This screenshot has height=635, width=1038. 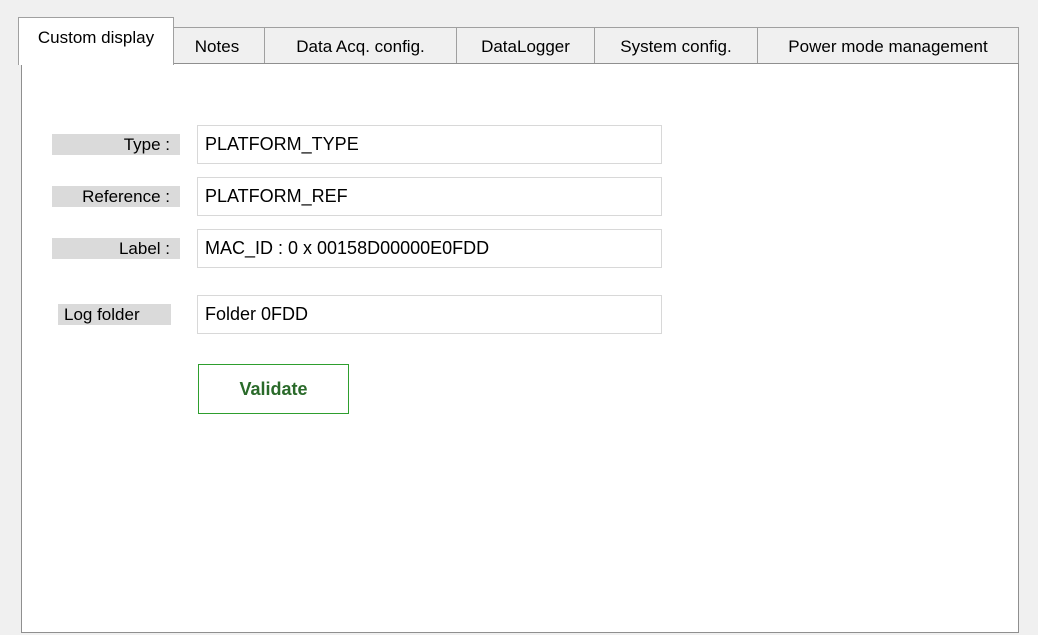 What do you see at coordinates (429, 144) in the screenshot?
I see `type-field: PLATFORM_TYPE` at bounding box center [429, 144].